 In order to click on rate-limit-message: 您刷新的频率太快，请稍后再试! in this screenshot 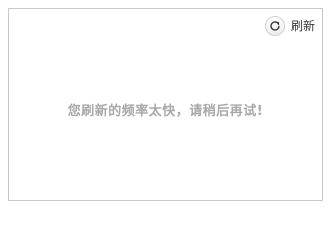, I will do `click(165, 111)`.